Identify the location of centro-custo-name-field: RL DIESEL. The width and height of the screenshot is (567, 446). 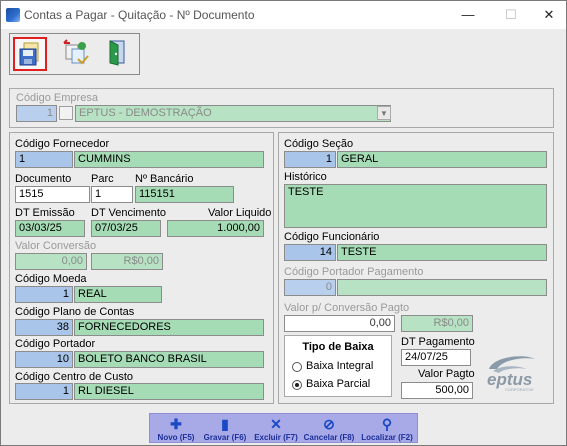
(169, 391).